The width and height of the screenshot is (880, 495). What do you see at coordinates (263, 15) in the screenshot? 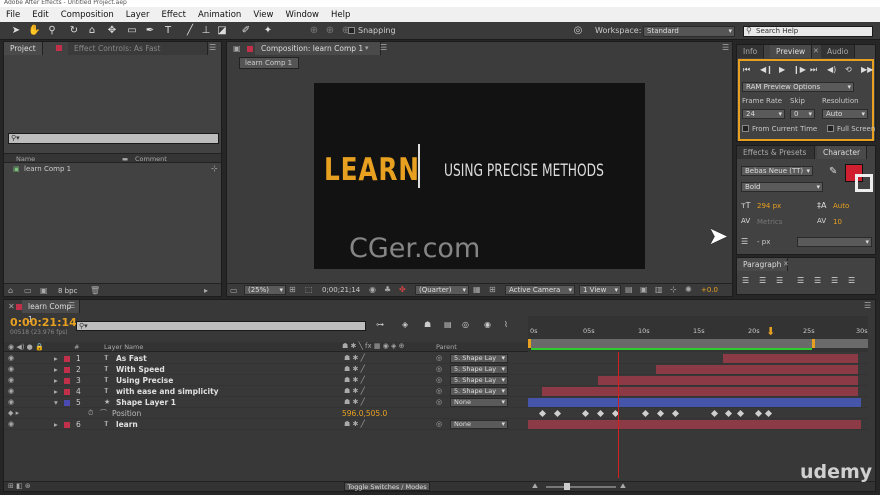
I see `menu-view: View` at bounding box center [263, 15].